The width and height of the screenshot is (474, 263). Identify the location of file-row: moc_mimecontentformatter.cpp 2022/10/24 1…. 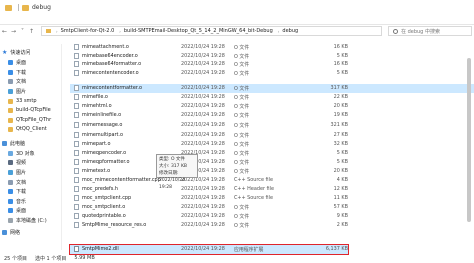
(272, 180).